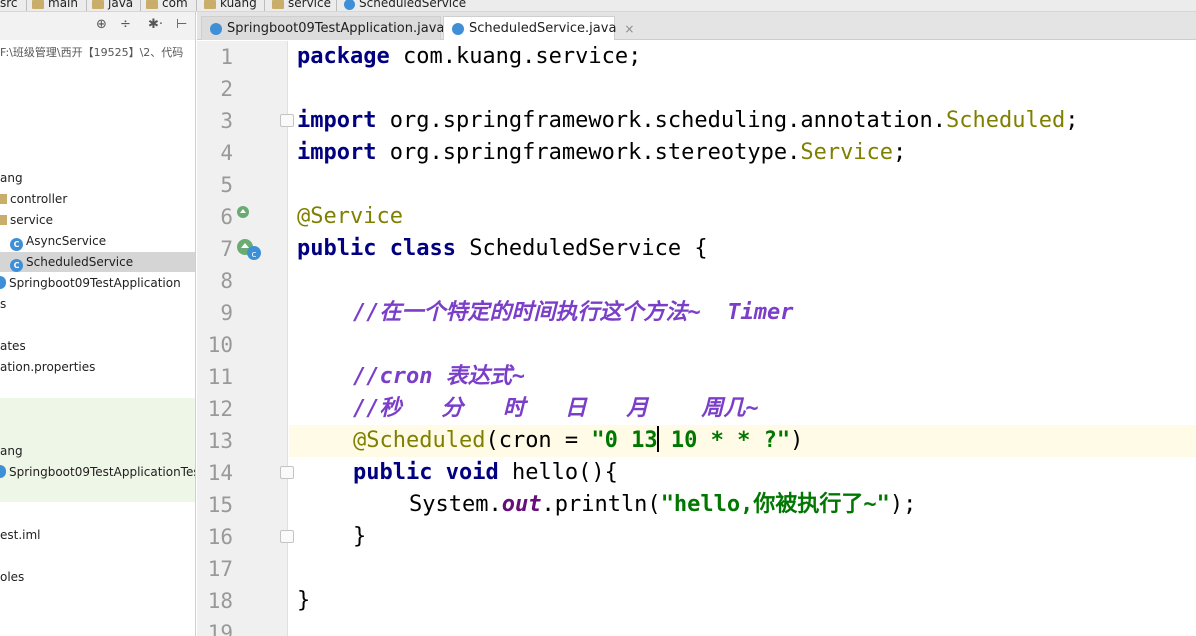 The height and width of the screenshot is (636, 1196). What do you see at coordinates (220, 628) in the screenshot?
I see `line-number: 19` at bounding box center [220, 628].